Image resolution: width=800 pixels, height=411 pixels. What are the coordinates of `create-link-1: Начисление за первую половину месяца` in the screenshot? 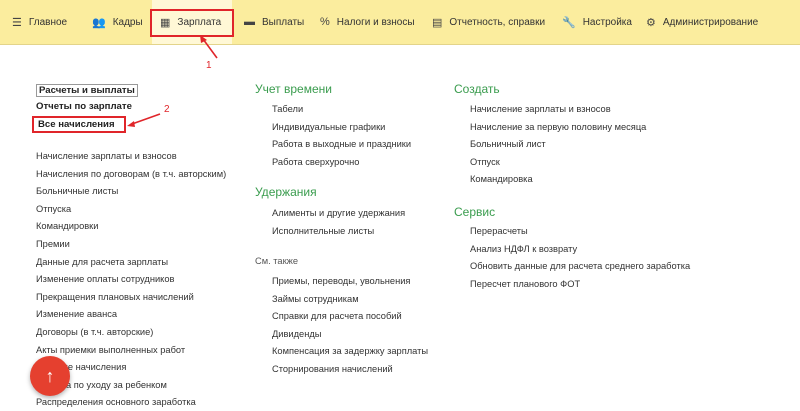 It's located at (558, 127).